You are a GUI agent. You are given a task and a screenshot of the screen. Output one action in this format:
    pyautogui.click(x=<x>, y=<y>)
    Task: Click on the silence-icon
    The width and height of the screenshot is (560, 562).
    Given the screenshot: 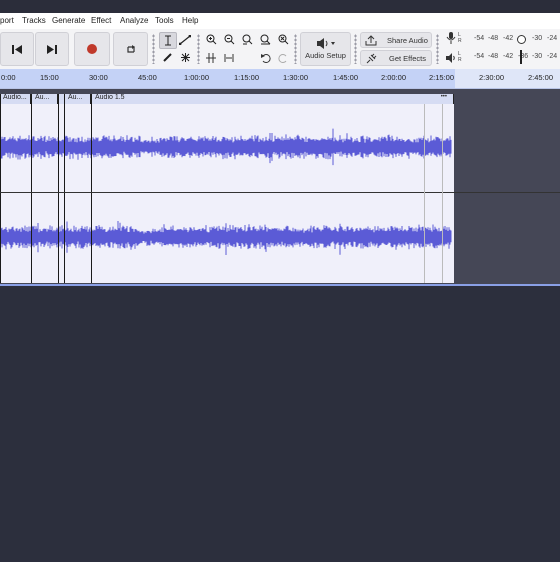 What is the action you would take?
    pyautogui.click(x=229, y=57)
    